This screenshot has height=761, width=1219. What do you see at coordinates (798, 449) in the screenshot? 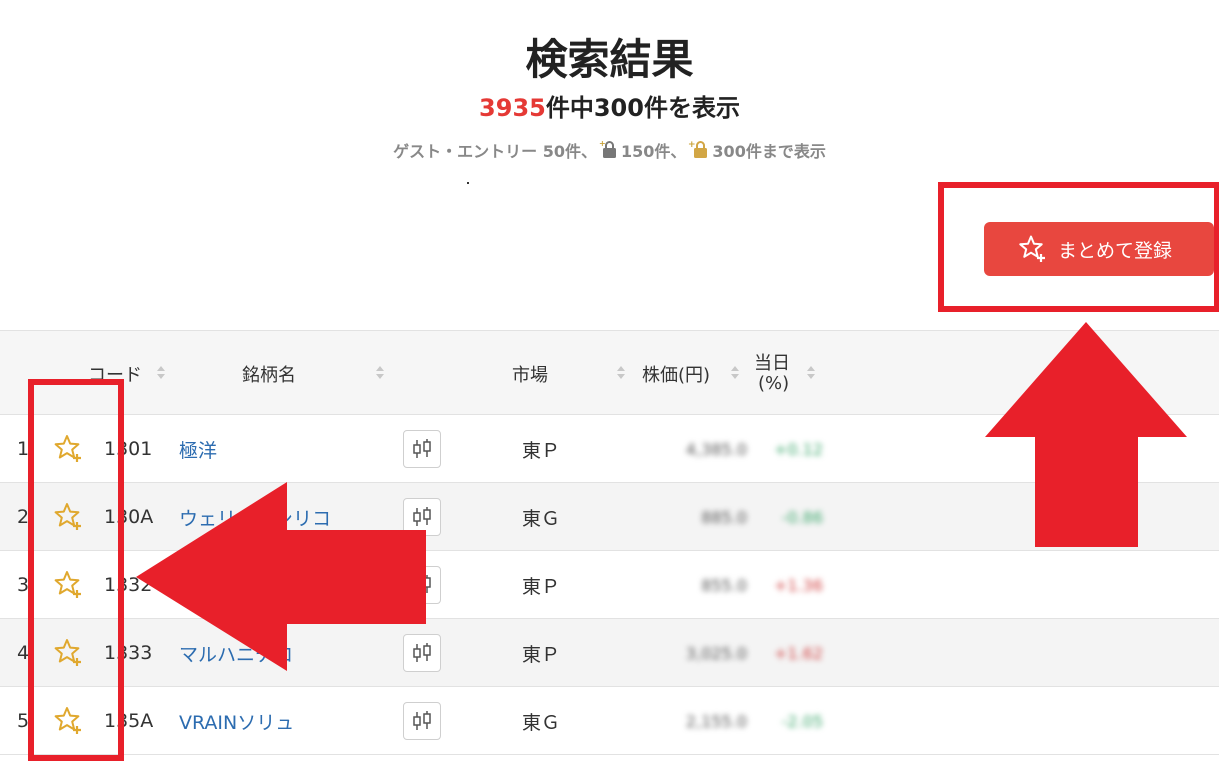
I see `day-change-percent: +0.12` at bounding box center [798, 449].